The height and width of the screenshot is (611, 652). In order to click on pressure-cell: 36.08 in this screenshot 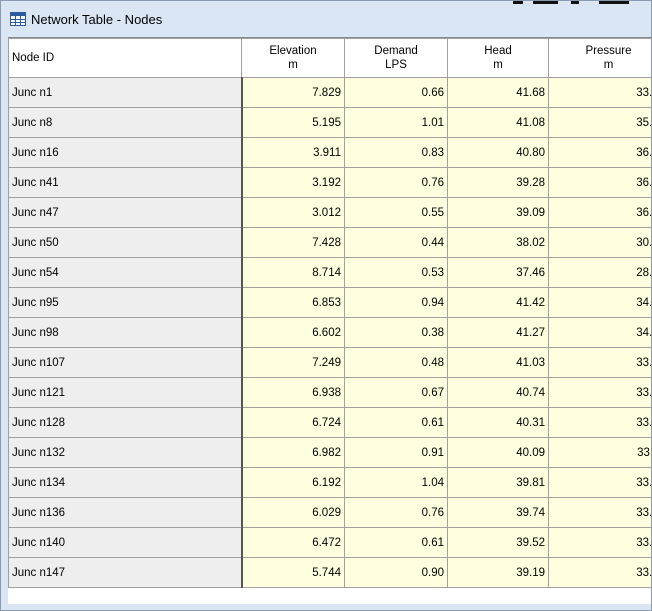, I will do `click(599, 212)`.